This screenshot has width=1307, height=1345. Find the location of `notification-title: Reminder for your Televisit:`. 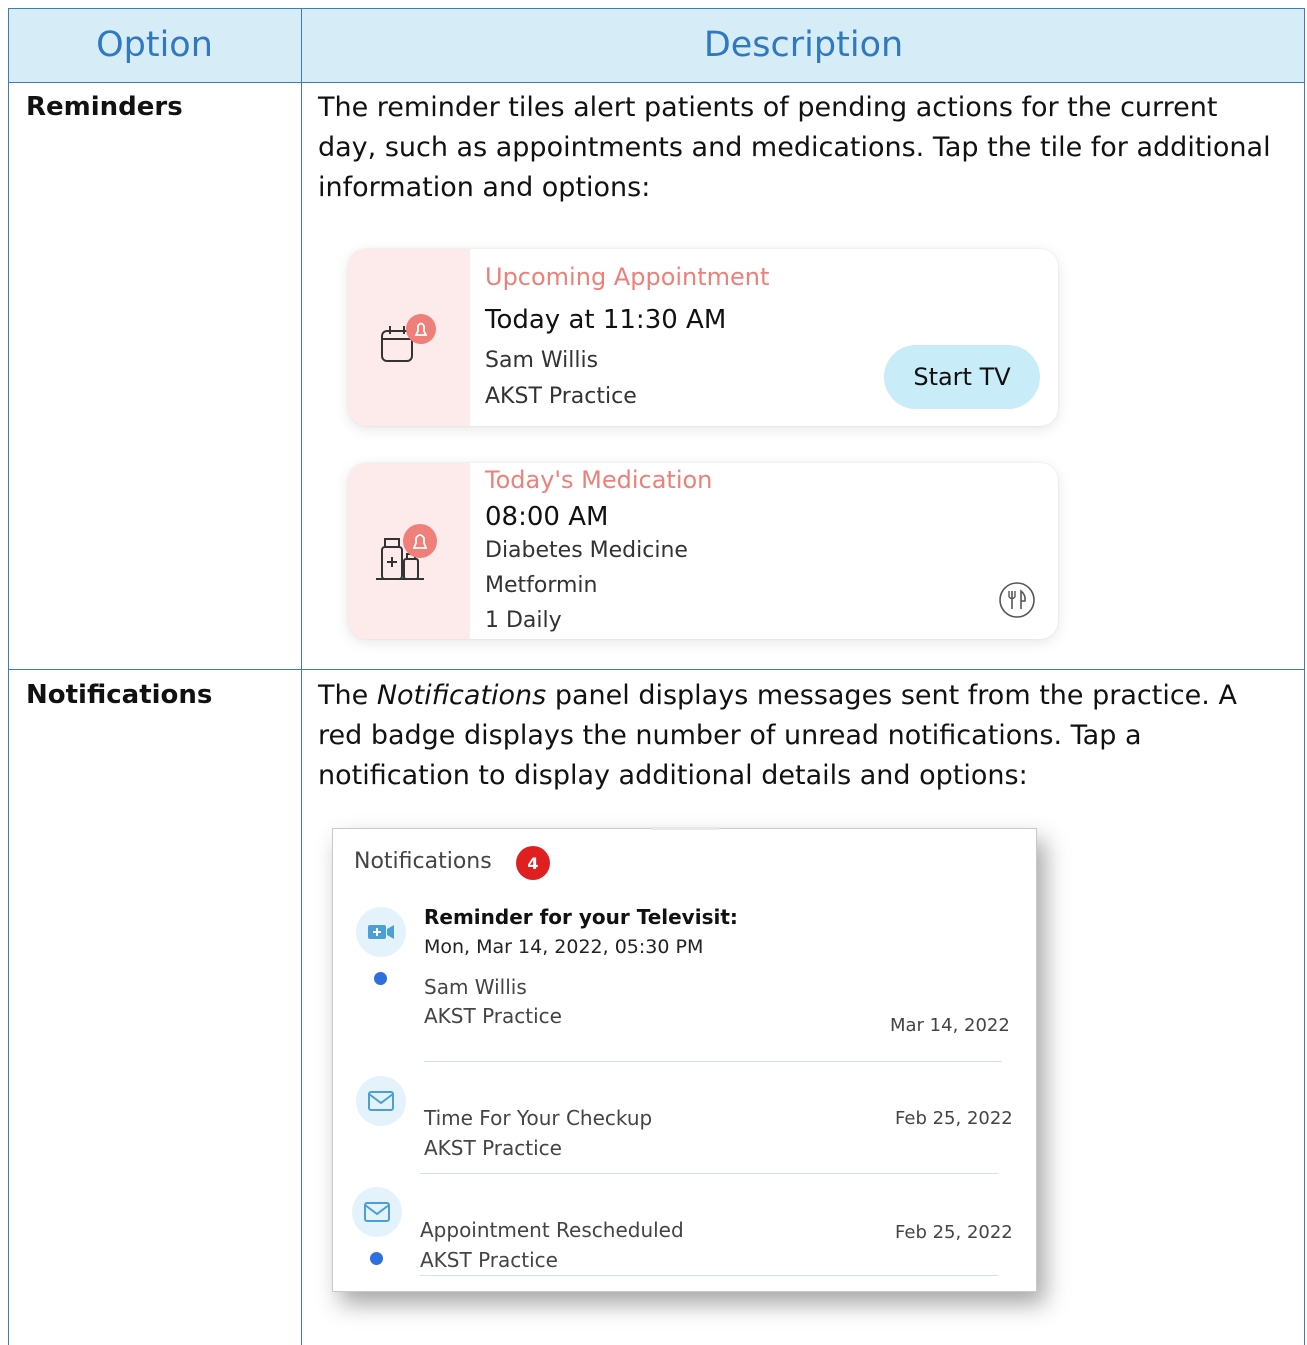

notification-title: Reminder for your Televisit: is located at coordinates (581, 917).